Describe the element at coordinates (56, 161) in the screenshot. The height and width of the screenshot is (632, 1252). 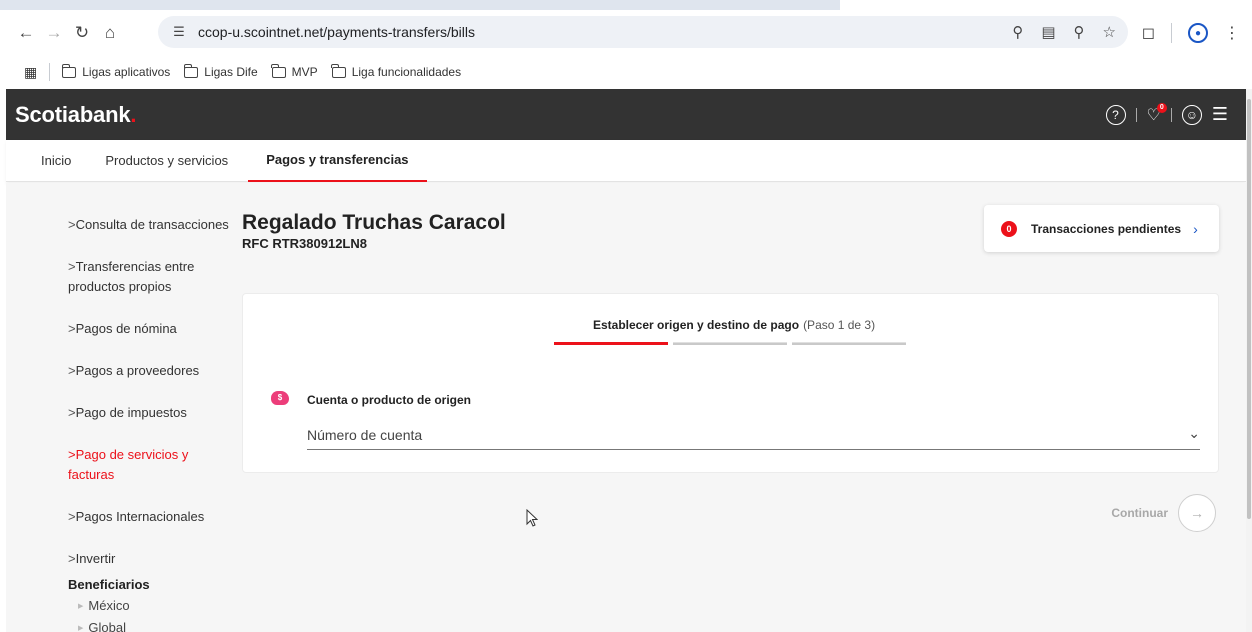
I see `nav-inicio: Inicio` at that location.